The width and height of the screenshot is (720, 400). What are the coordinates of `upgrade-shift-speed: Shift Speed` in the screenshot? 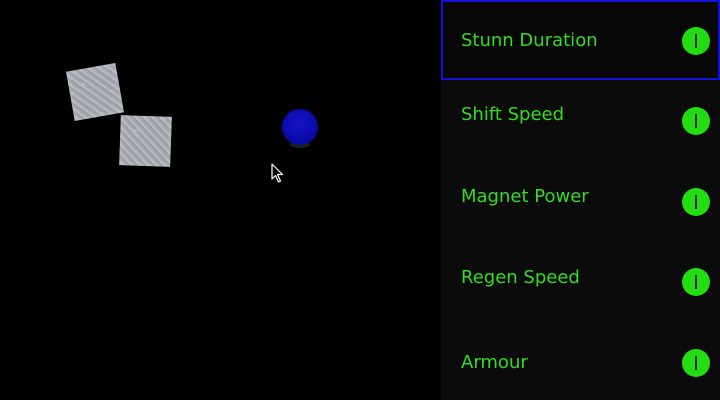 It's located at (580, 120).